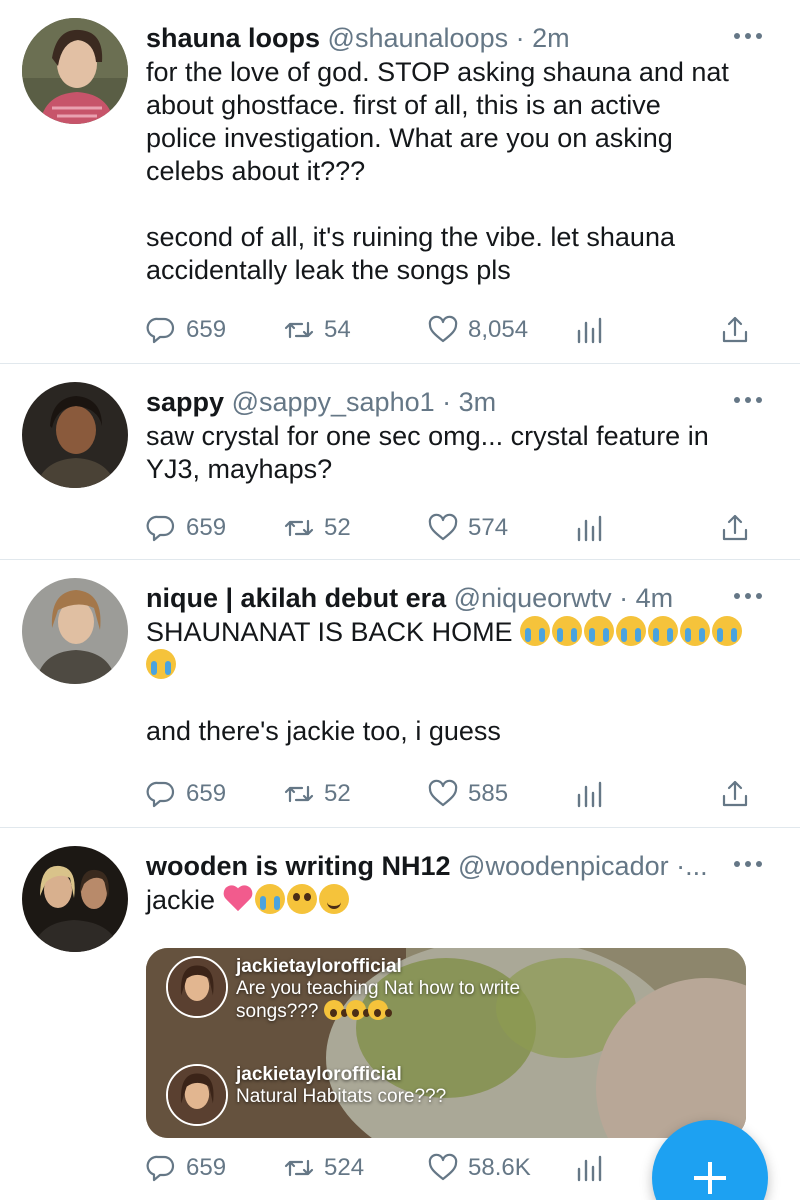 The image size is (800, 1200). I want to click on tweet-text-line: celebs about it???, so click(256, 171).